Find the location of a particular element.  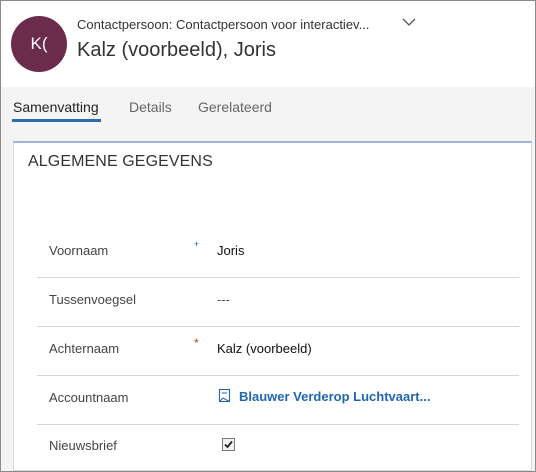

tab-details: Details is located at coordinates (150, 107).